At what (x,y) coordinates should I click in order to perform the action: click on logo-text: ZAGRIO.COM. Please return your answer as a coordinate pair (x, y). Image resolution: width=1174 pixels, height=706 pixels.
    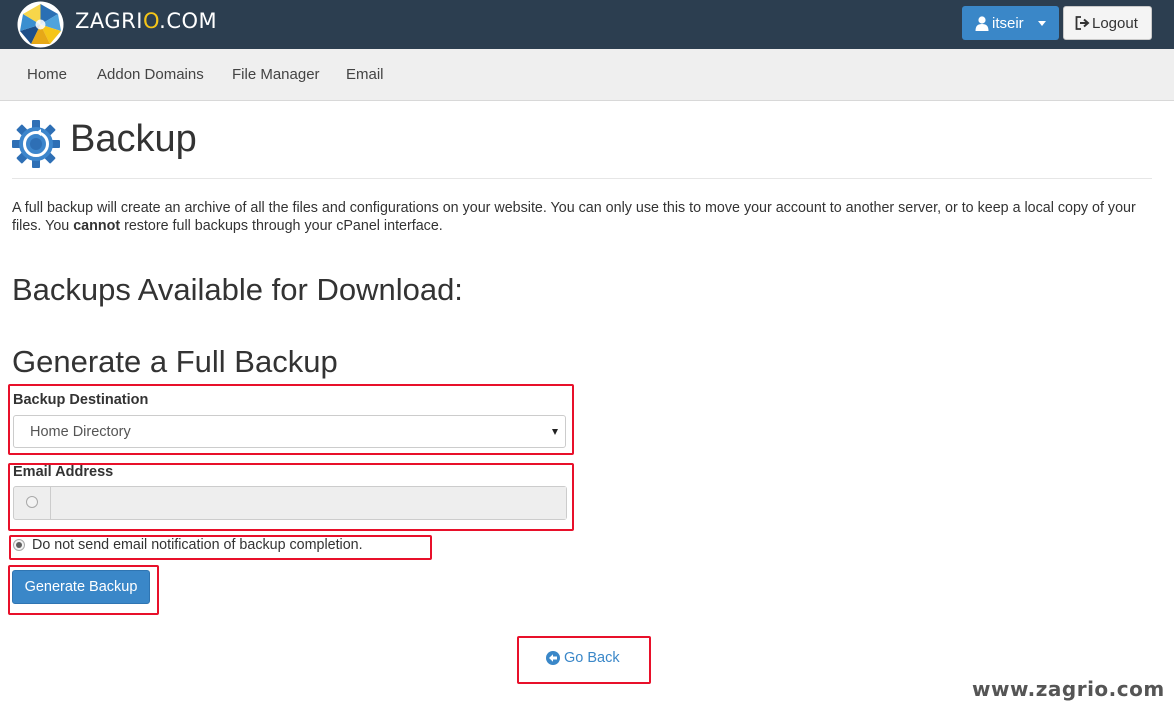
    Looking at the image, I should click on (146, 21).